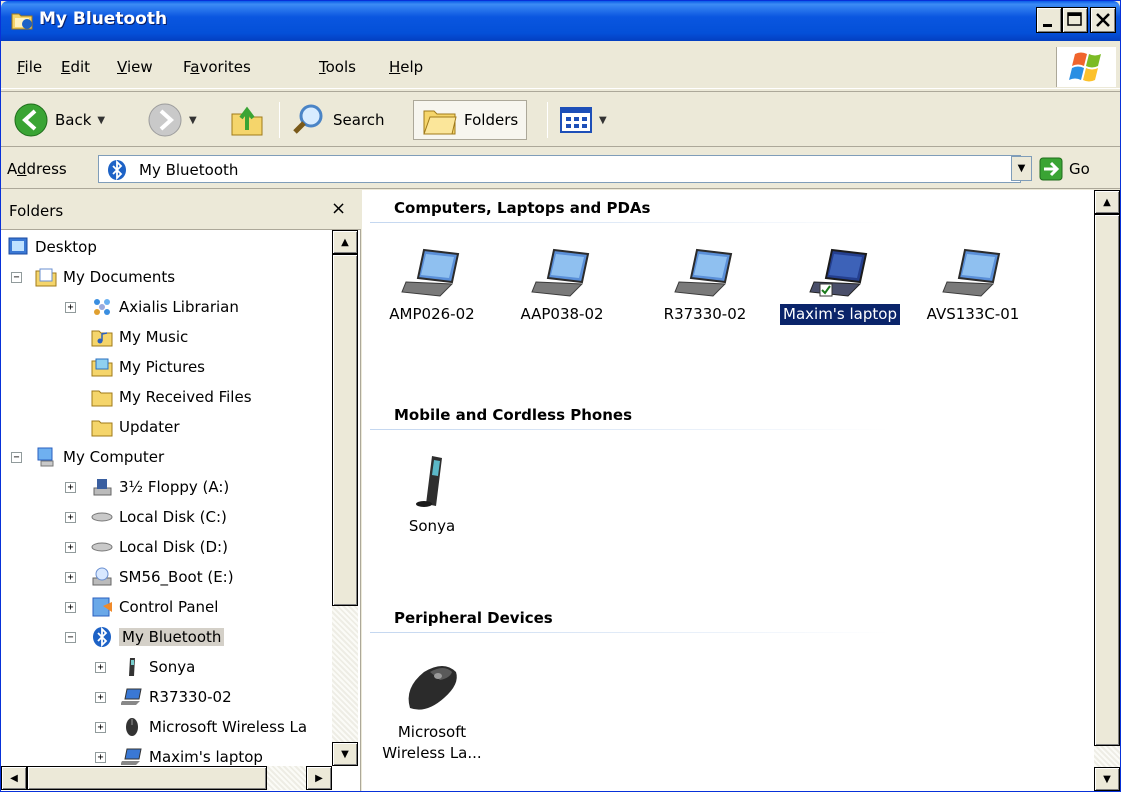 The width and height of the screenshot is (1121, 792). I want to click on tree-item-control-panel: + Control Panel, so click(166, 607).